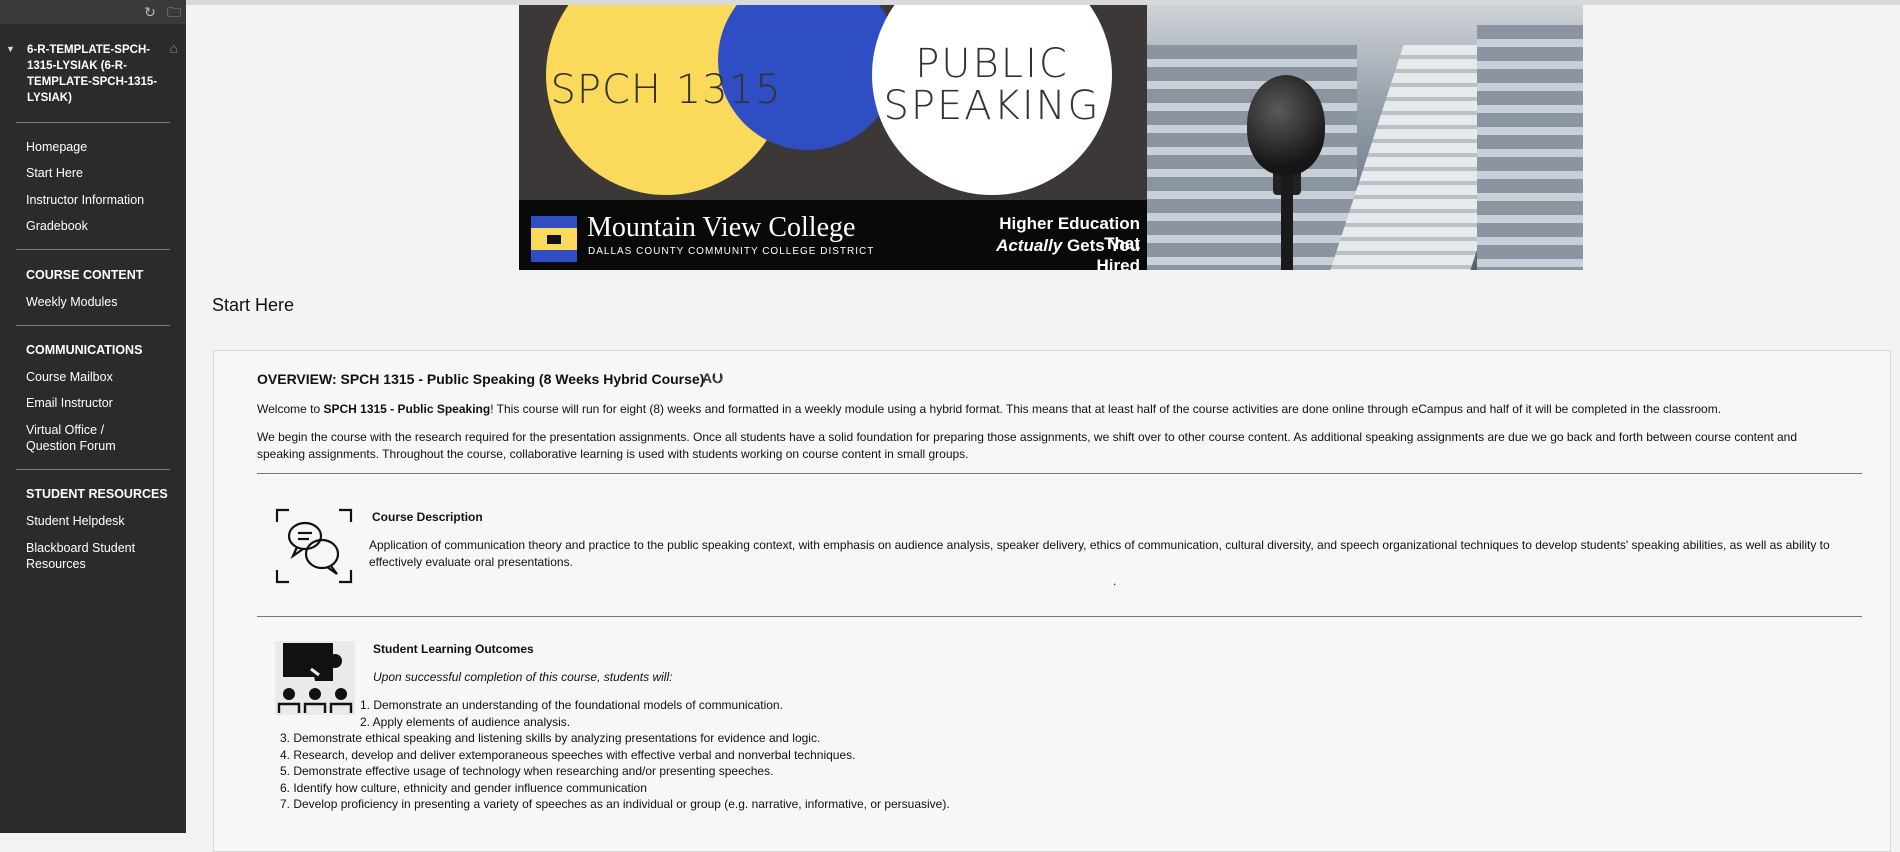  What do you see at coordinates (97, 494) in the screenshot?
I see `sidebar-heading-student-resources: STUDENT RESOURCES` at bounding box center [97, 494].